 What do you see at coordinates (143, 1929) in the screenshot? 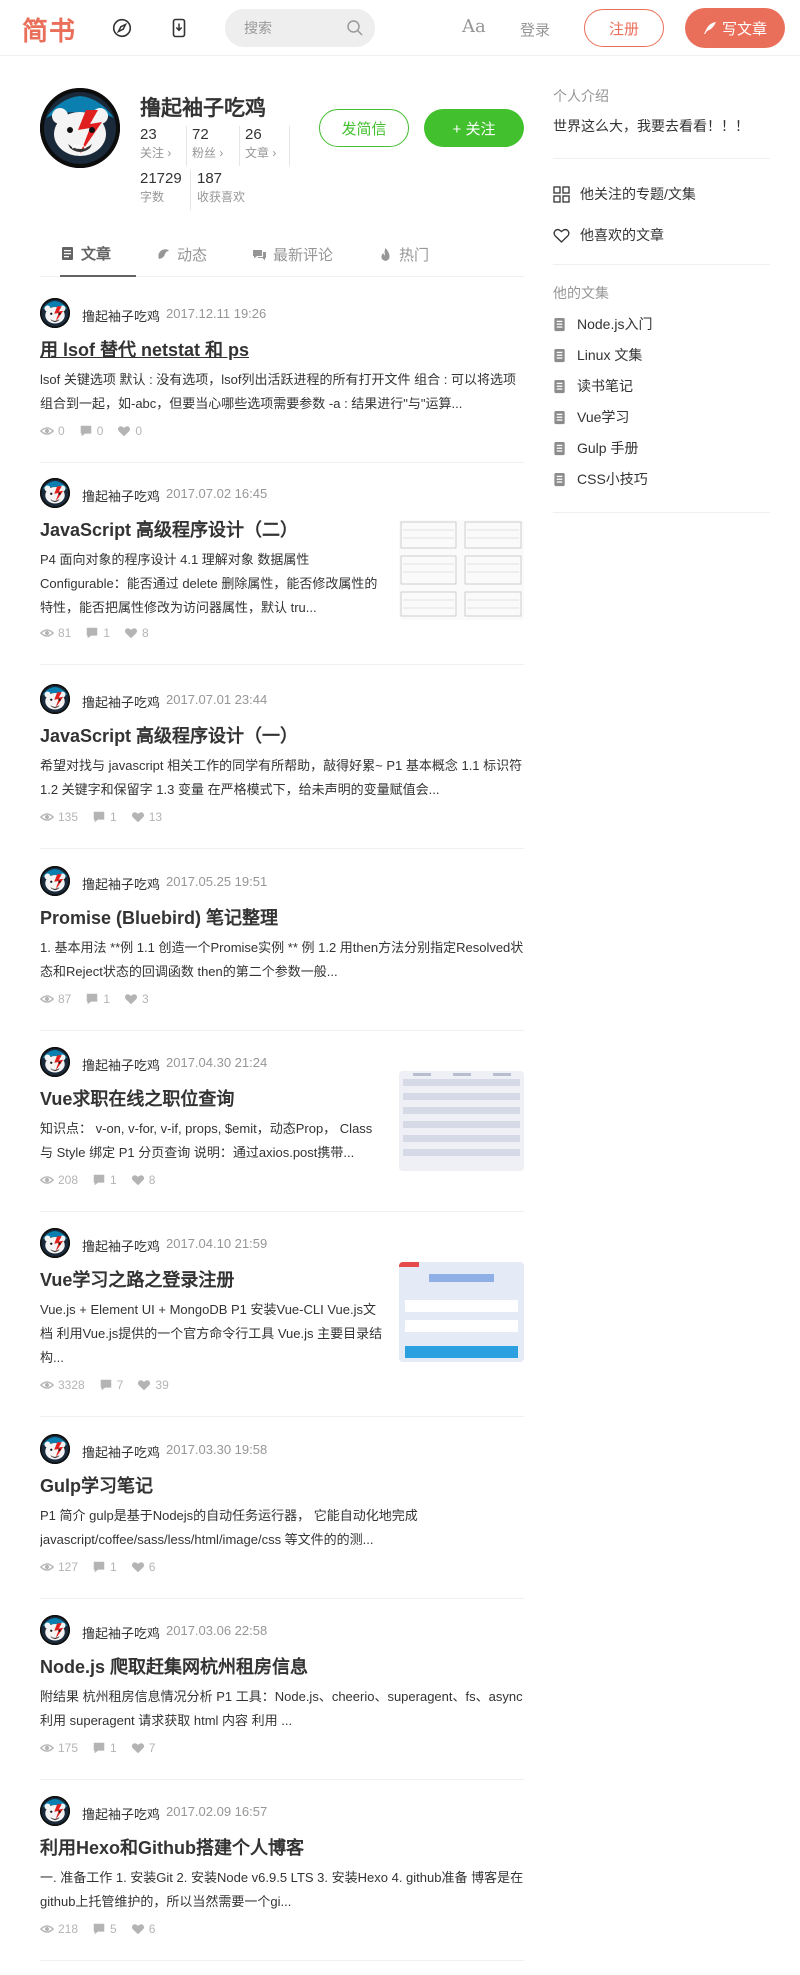
I see `likes-count: 6` at bounding box center [143, 1929].